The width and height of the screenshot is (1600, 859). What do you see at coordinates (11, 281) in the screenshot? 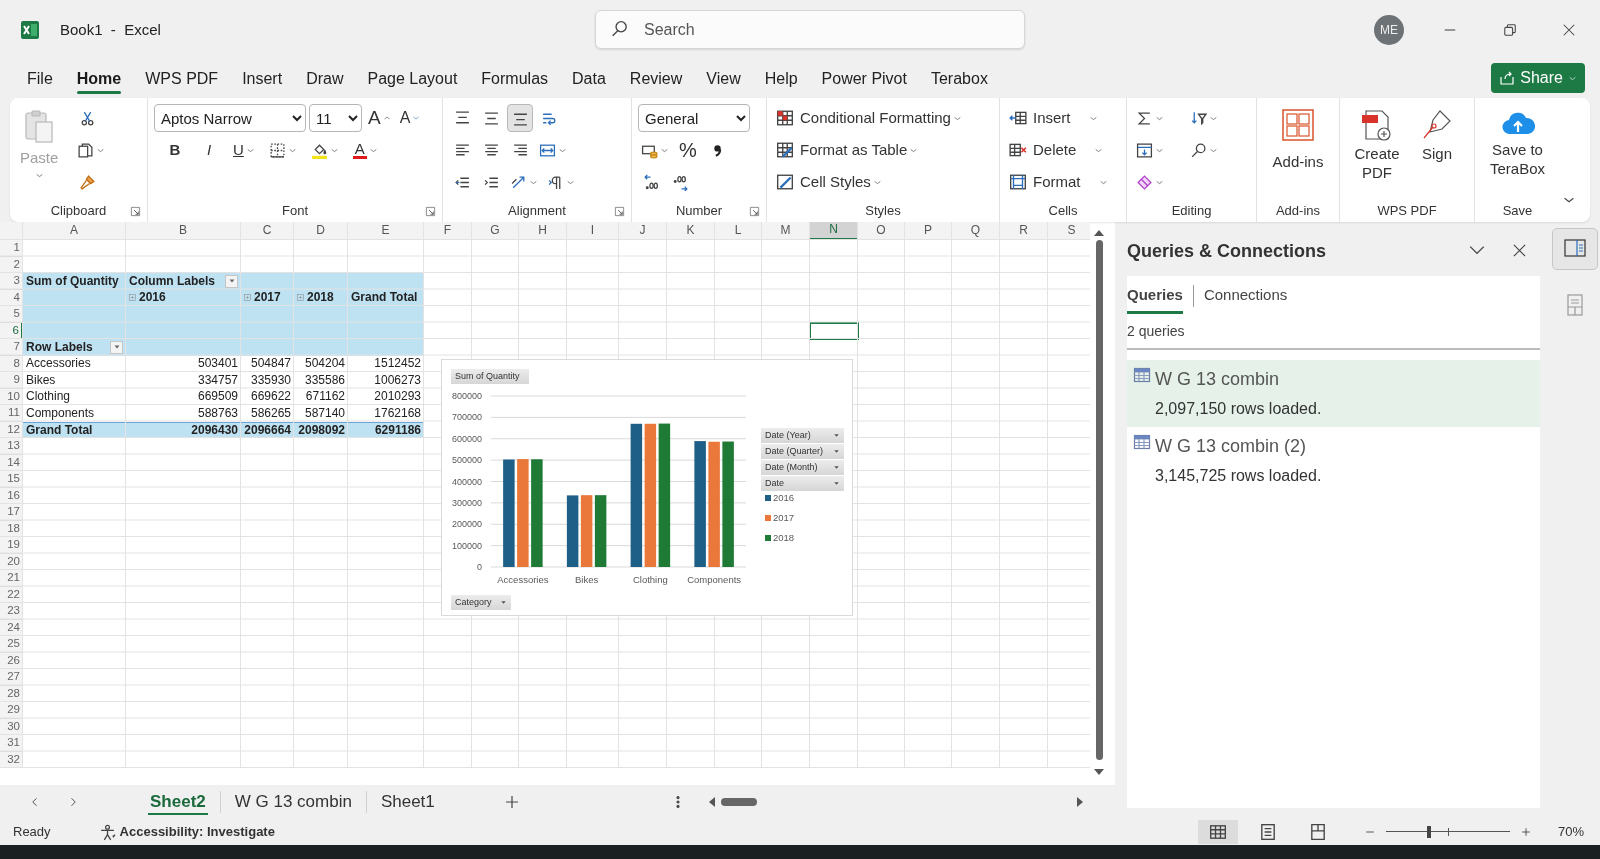
I see `row-header: 3` at bounding box center [11, 281].